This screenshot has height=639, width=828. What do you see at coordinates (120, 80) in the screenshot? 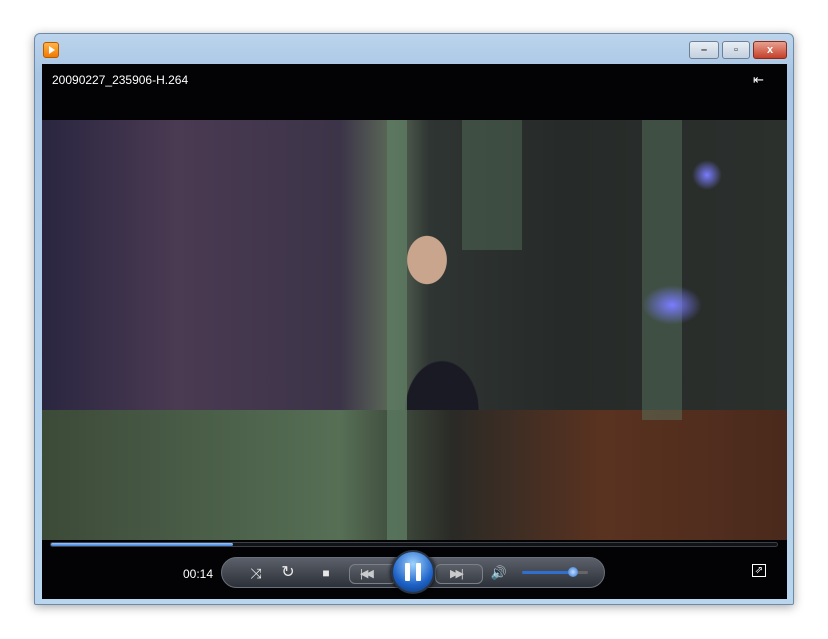
I see `file-name: 20090227_235906-H.264` at bounding box center [120, 80].